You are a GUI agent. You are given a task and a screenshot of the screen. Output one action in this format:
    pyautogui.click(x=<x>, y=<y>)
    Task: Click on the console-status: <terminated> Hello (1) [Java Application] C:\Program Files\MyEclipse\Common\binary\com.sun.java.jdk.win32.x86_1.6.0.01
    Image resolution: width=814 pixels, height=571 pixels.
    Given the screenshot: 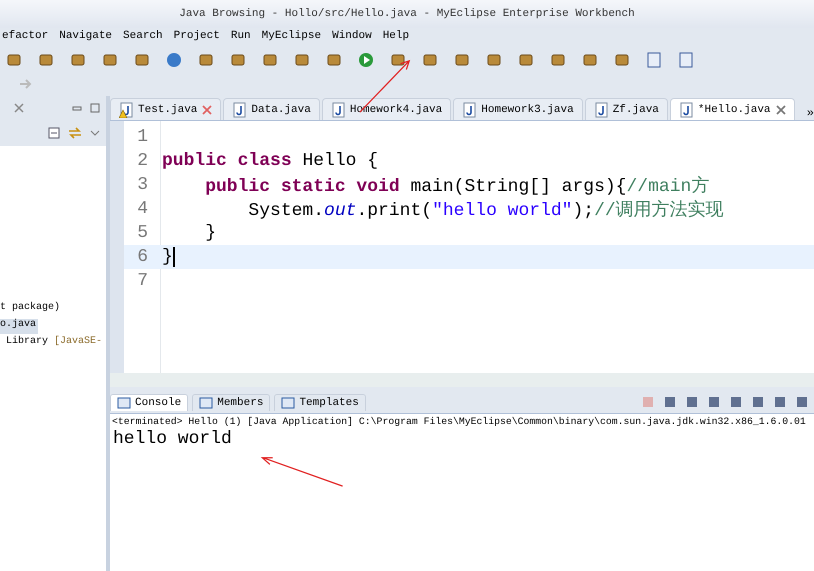 What is the action you would take?
    pyautogui.click(x=459, y=422)
    